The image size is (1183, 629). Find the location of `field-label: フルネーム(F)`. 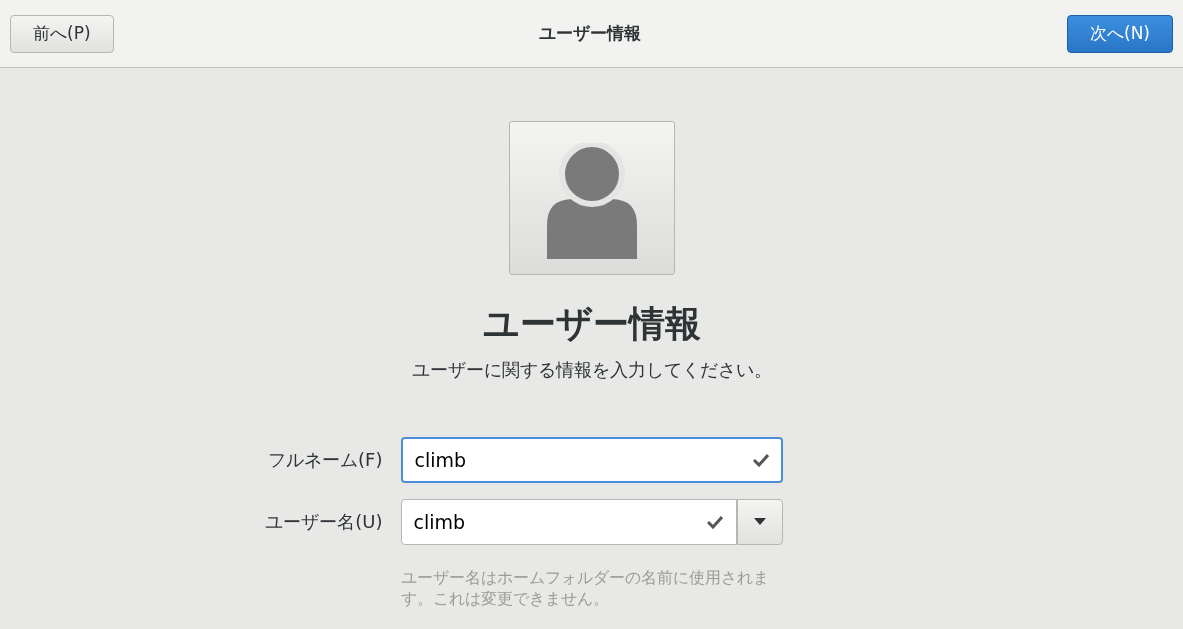

field-label: フルネーム(F) is located at coordinates (325, 460).